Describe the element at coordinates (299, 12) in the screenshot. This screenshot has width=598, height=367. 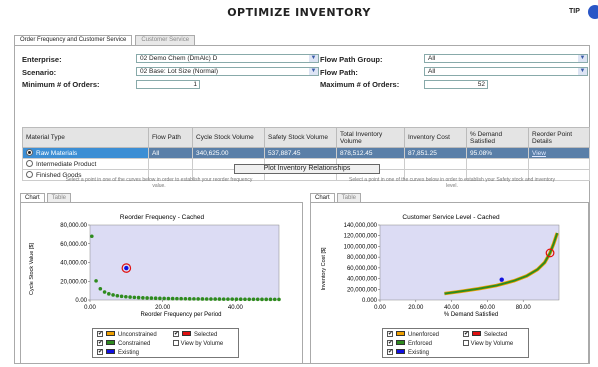
I see `page-title: OPTIMIZE INVENTORY` at that location.